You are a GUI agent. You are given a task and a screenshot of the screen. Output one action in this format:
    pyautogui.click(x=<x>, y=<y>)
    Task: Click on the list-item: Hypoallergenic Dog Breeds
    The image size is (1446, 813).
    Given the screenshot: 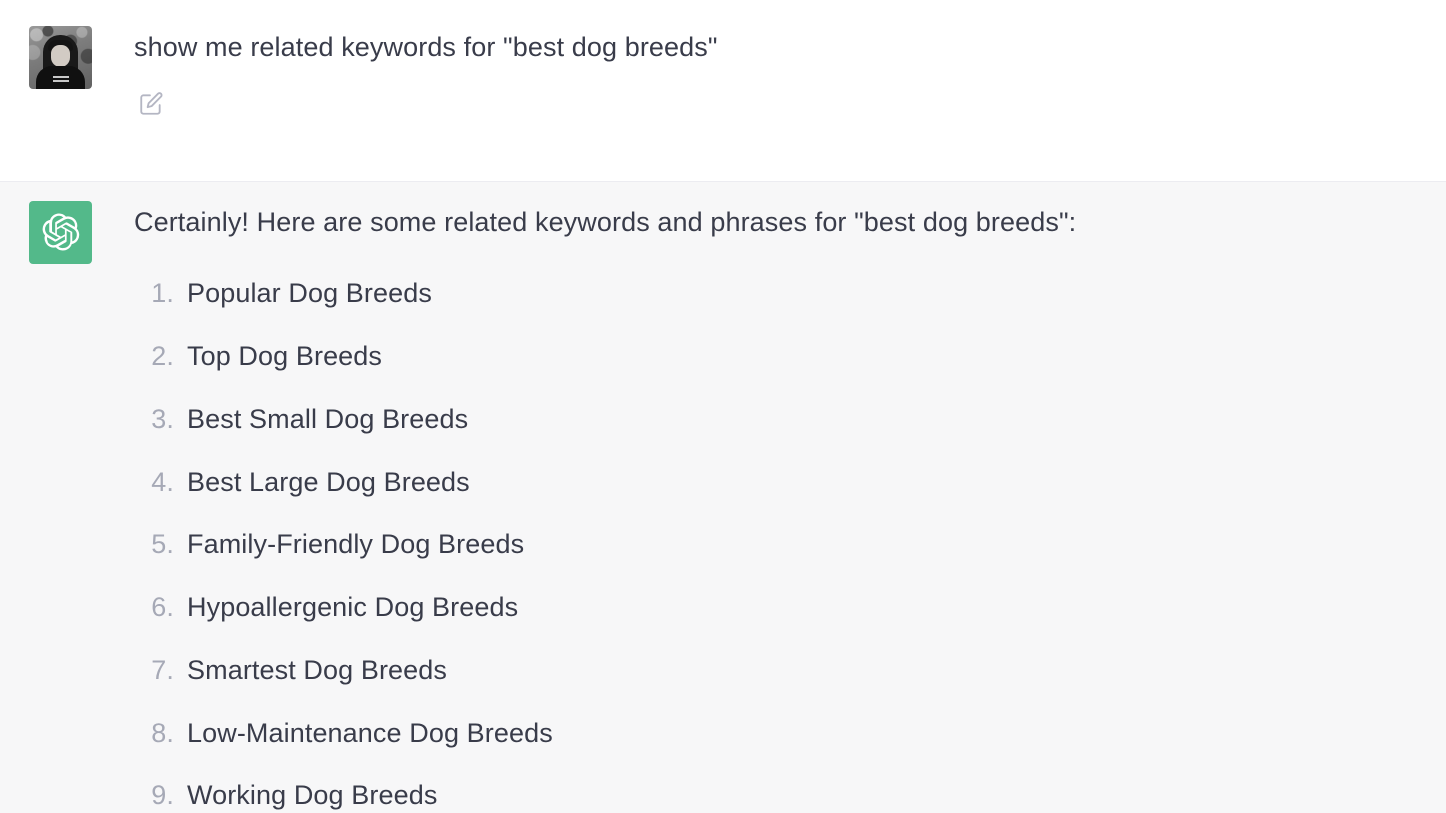 What is the action you would take?
    pyautogui.click(x=326, y=608)
    